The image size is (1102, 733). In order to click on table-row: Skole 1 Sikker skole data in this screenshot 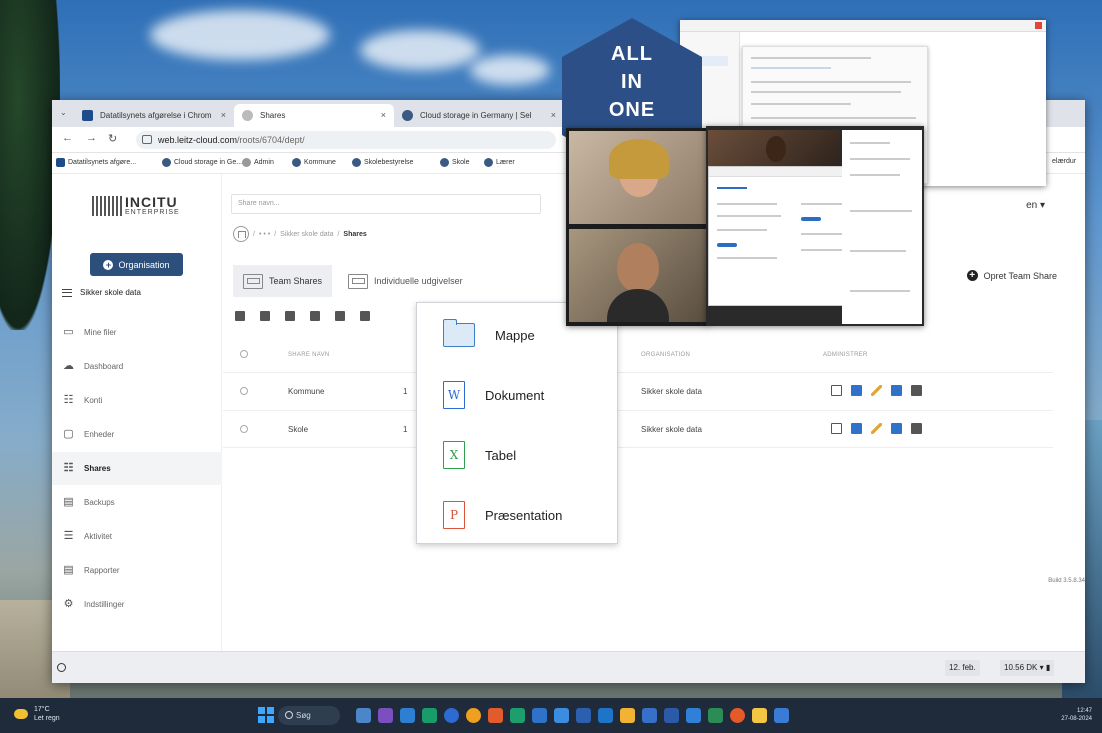, I will do `click(638, 429)`.